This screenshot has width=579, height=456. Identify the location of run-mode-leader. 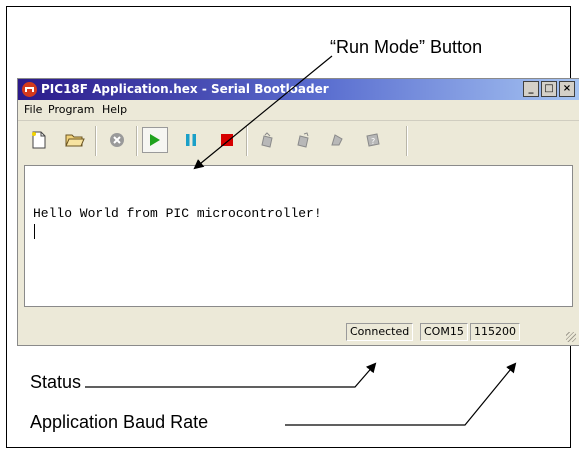
(263, 112).